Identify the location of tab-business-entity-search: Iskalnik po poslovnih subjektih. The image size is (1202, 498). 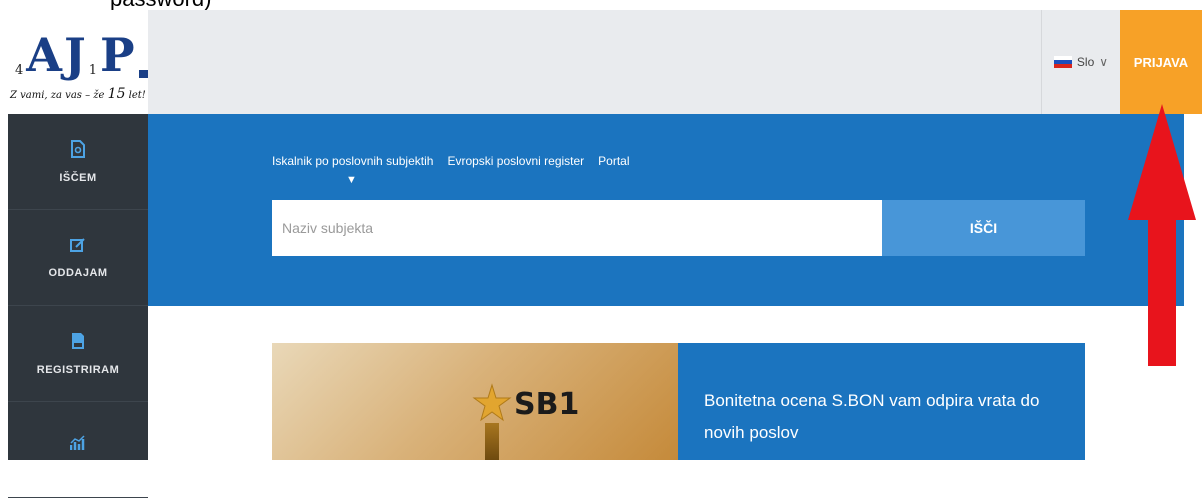
(352, 161).